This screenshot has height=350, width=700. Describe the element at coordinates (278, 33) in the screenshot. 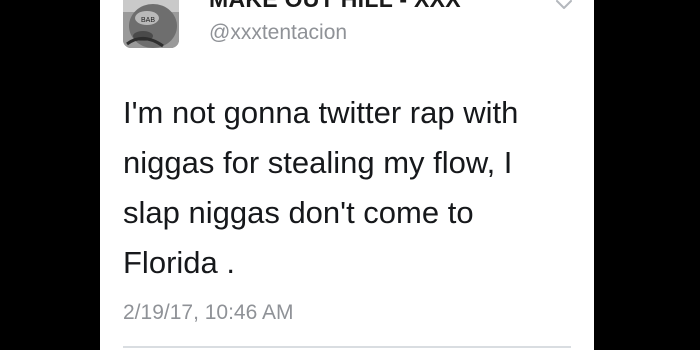

I see `user-handle: @xxxtentacion` at that location.